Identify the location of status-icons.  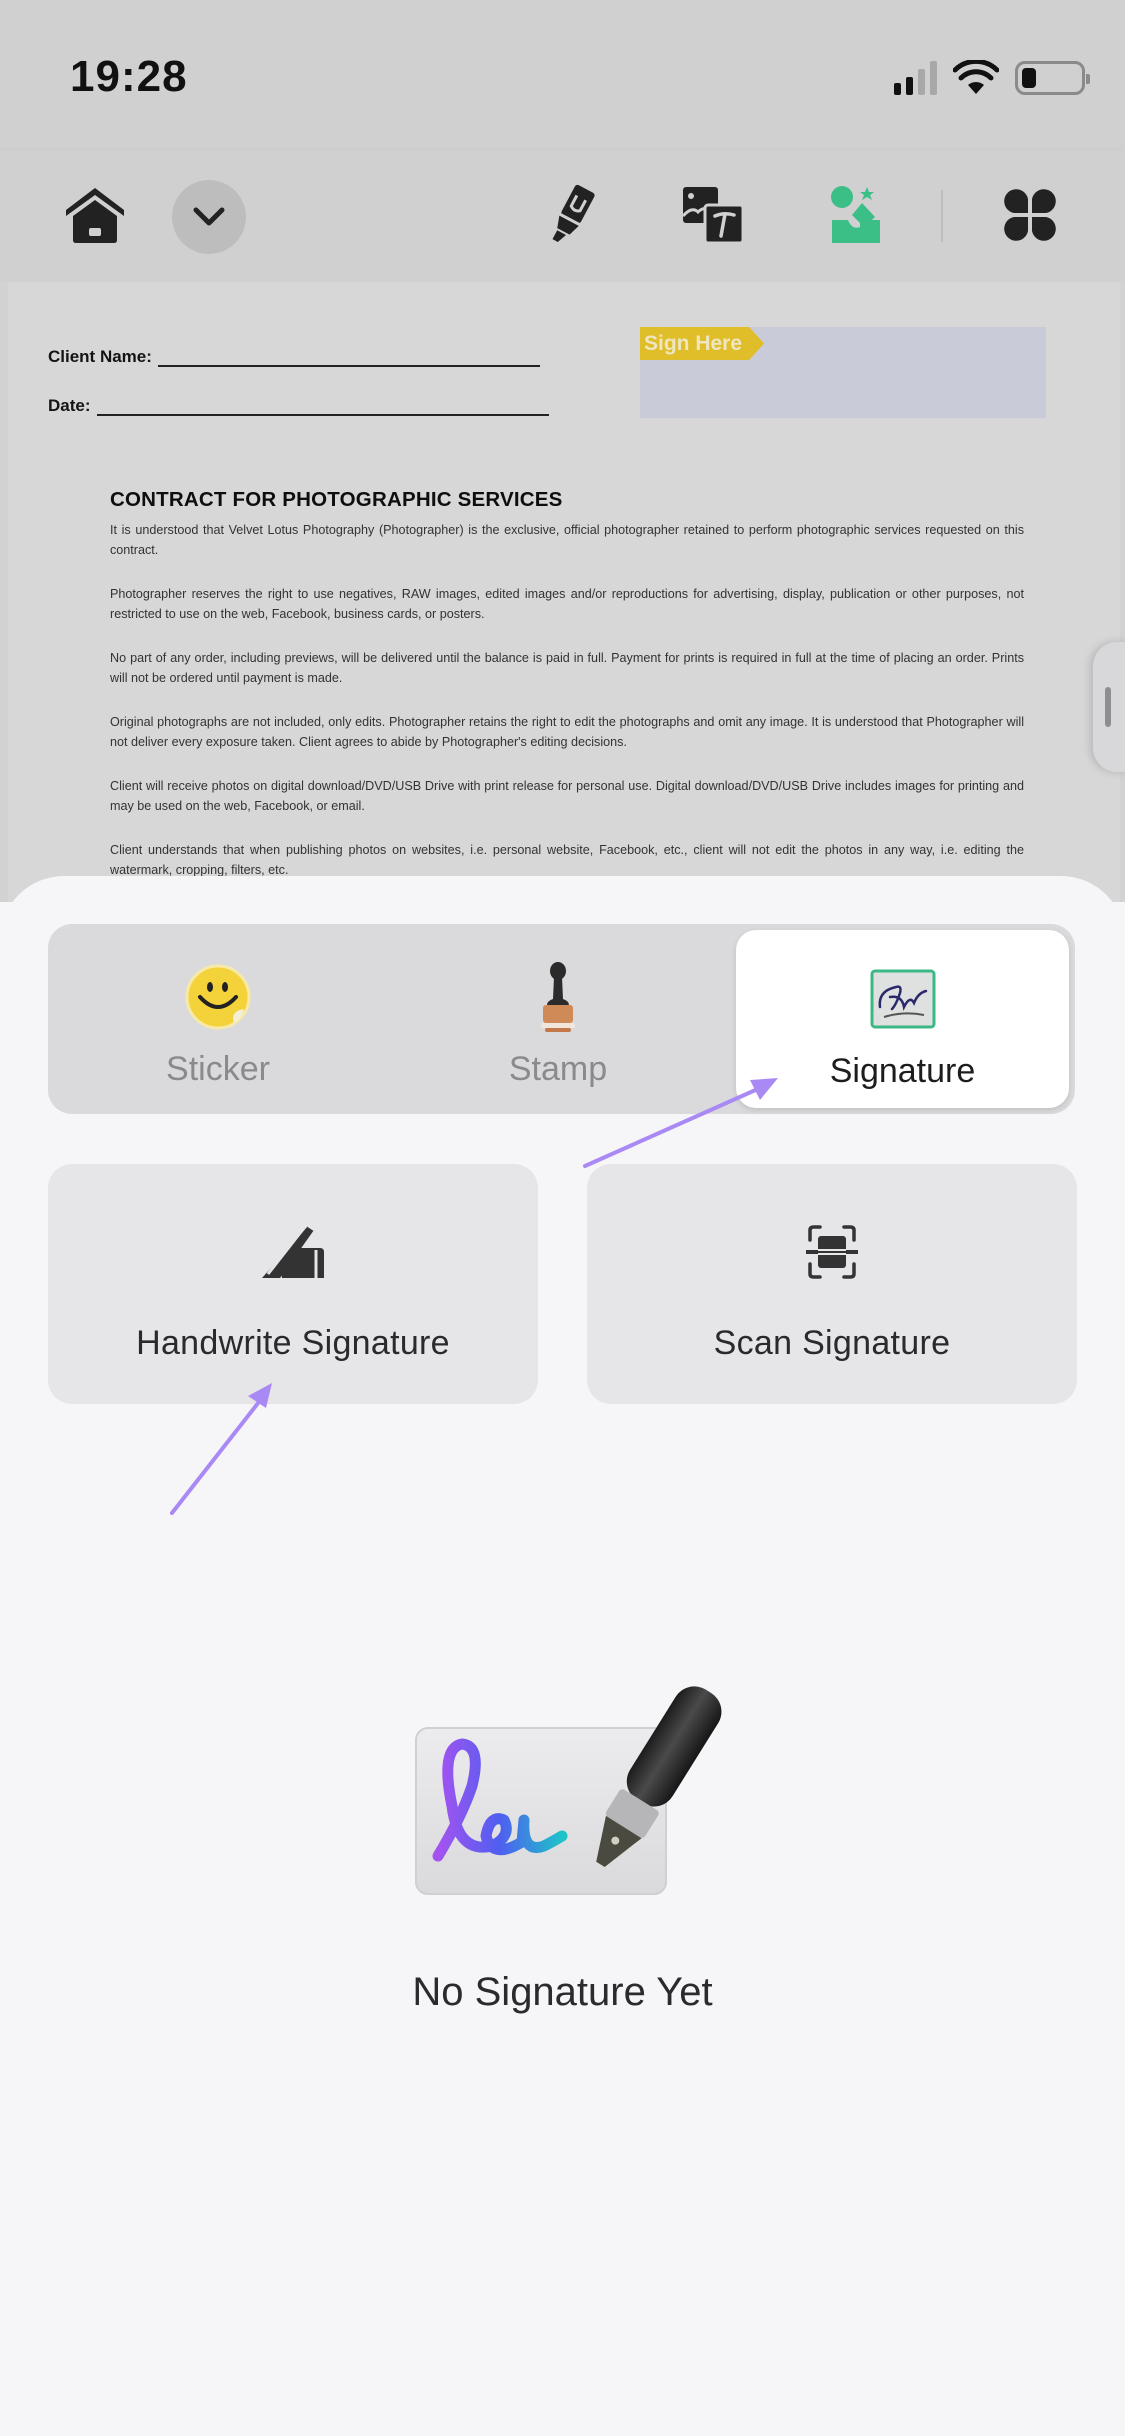
(992, 78).